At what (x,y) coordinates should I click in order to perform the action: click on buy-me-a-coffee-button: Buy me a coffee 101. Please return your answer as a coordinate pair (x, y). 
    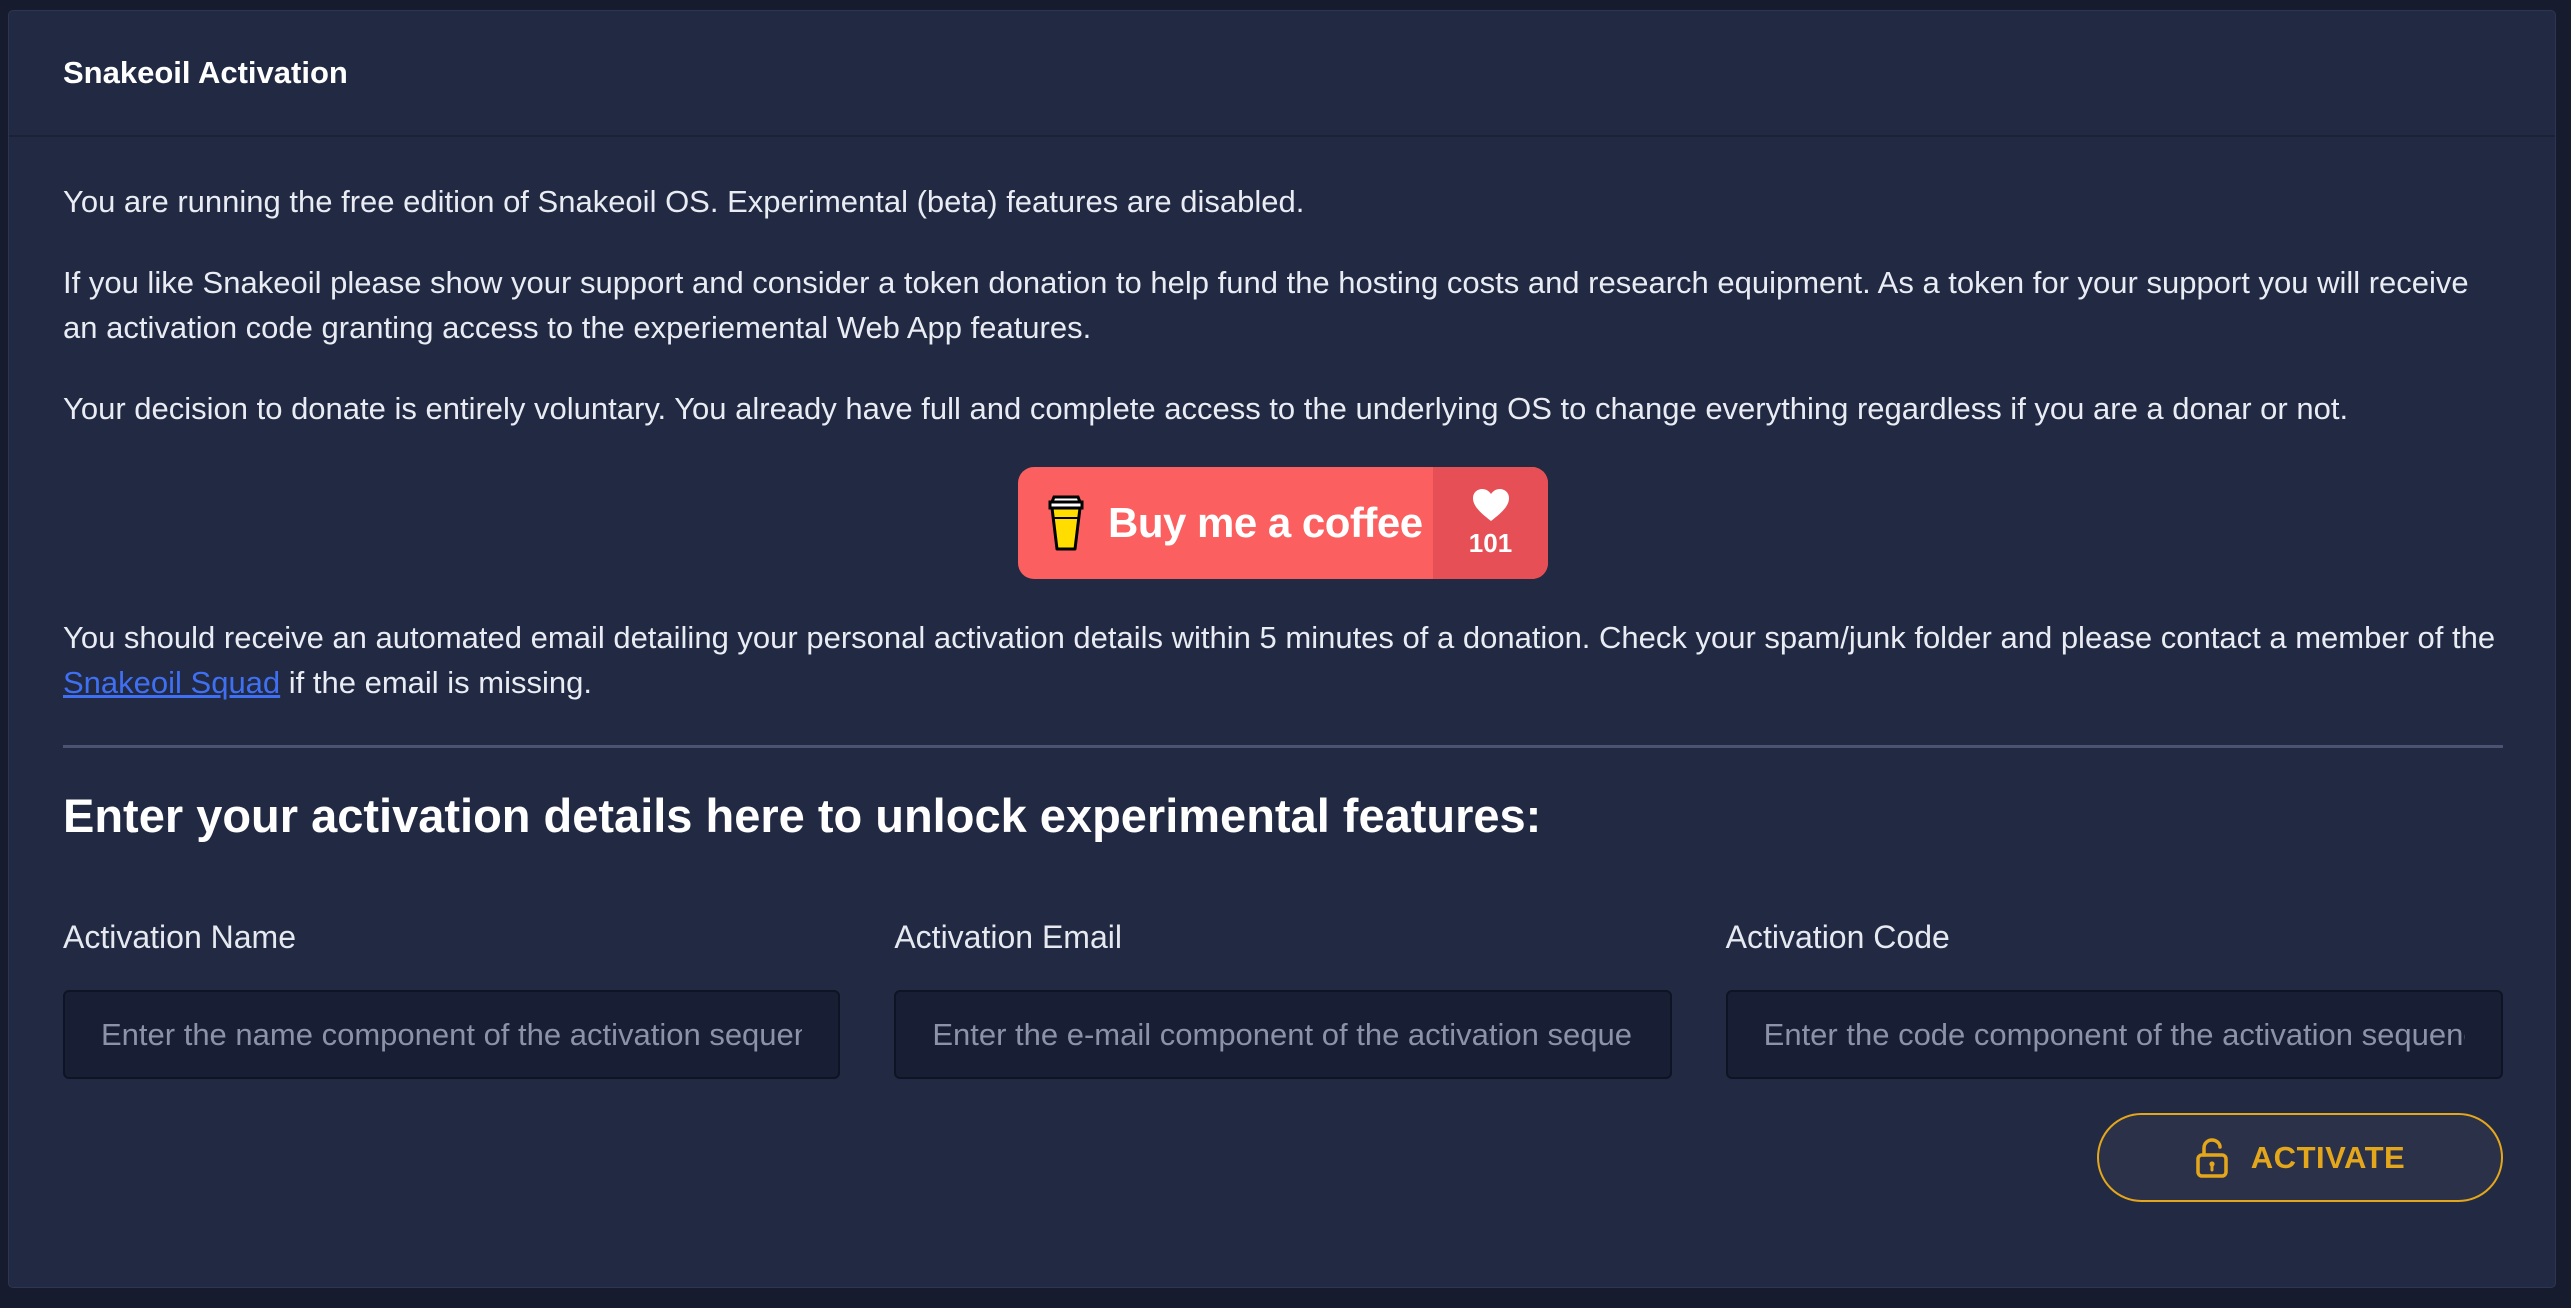
    Looking at the image, I should click on (1283, 523).